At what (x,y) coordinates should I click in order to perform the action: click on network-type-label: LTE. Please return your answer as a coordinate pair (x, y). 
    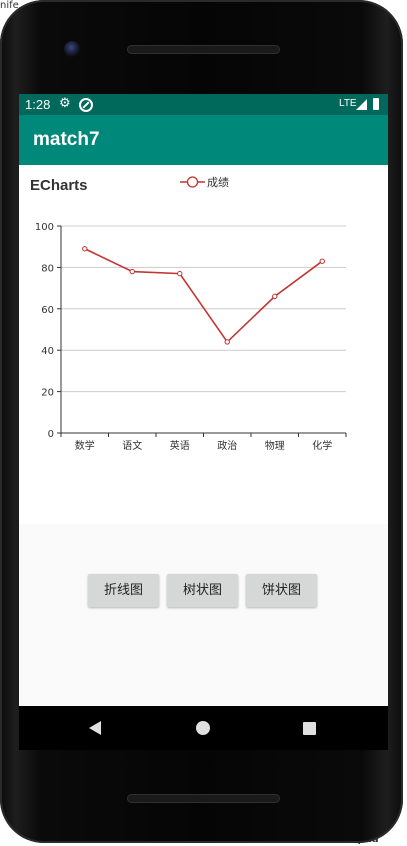
    Looking at the image, I should click on (348, 103).